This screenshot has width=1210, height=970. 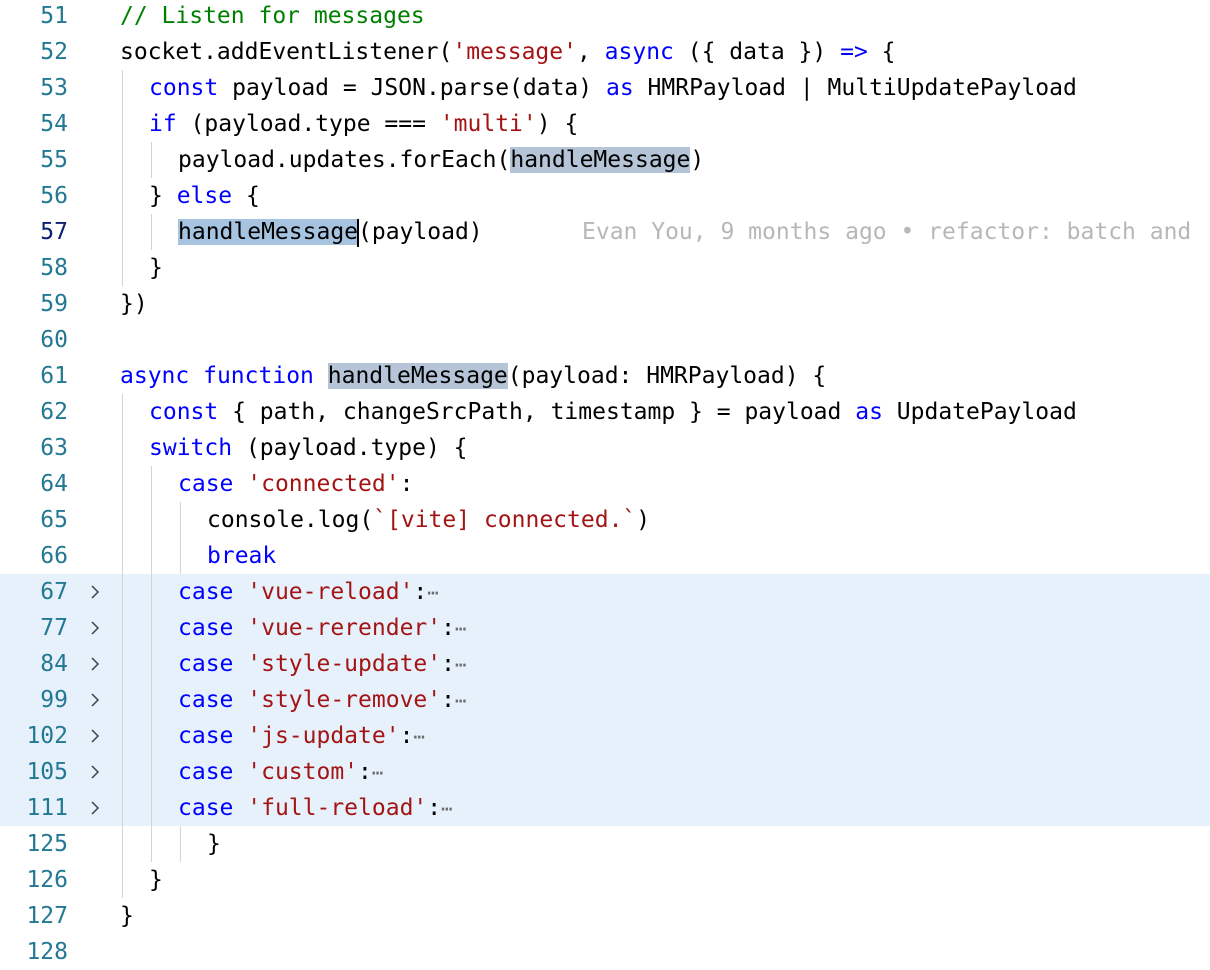 What do you see at coordinates (54, 304) in the screenshot?
I see `line-number: 59` at bounding box center [54, 304].